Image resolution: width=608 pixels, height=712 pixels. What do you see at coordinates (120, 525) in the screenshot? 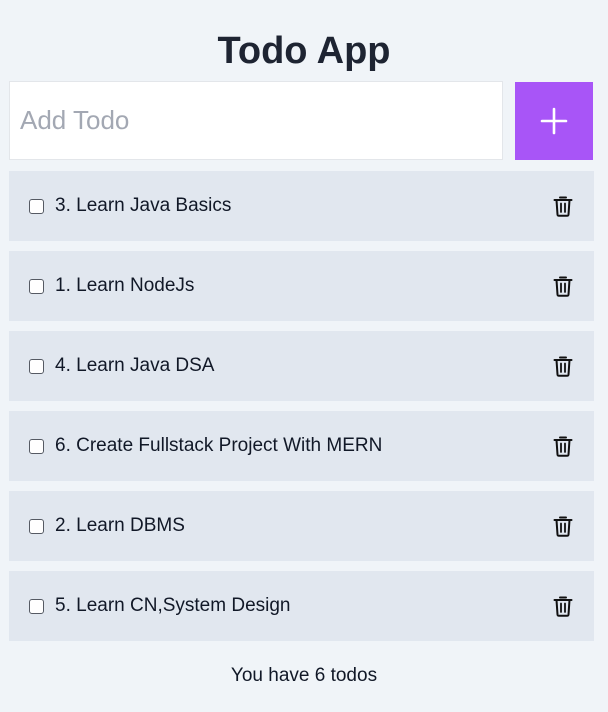
I see `todo-text: 2. Learn DBMS` at bounding box center [120, 525].